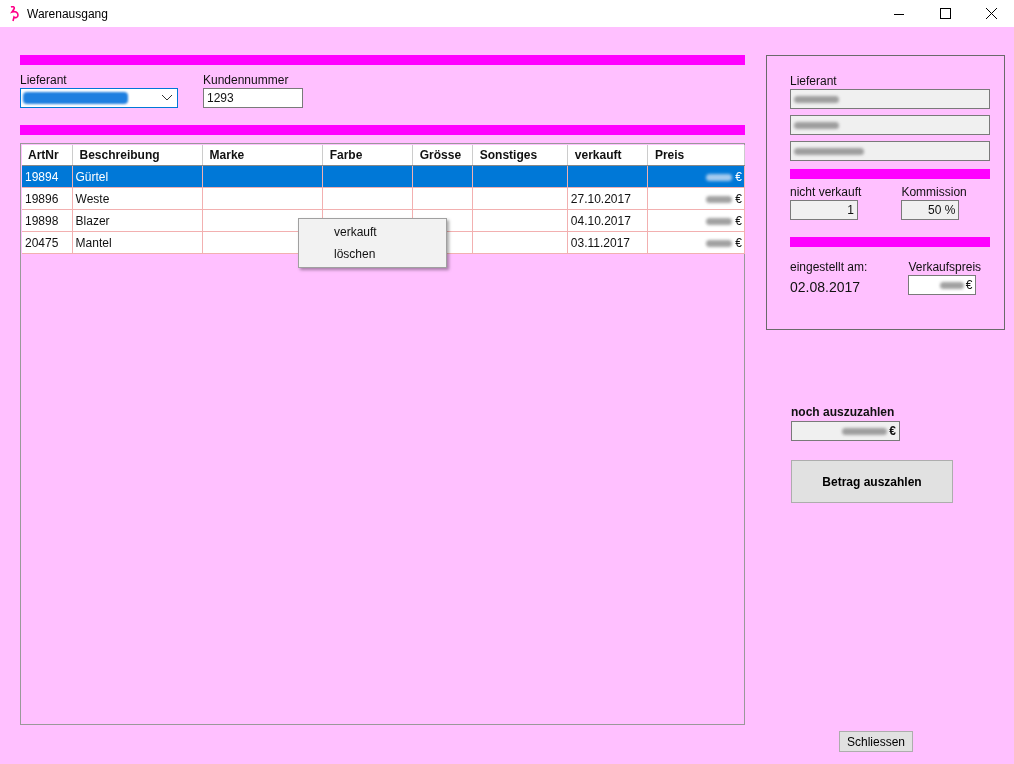 The height and width of the screenshot is (764, 1014). Describe the element at coordinates (607, 198) in the screenshot. I see `table-cell: 27.10.2017` at that location.